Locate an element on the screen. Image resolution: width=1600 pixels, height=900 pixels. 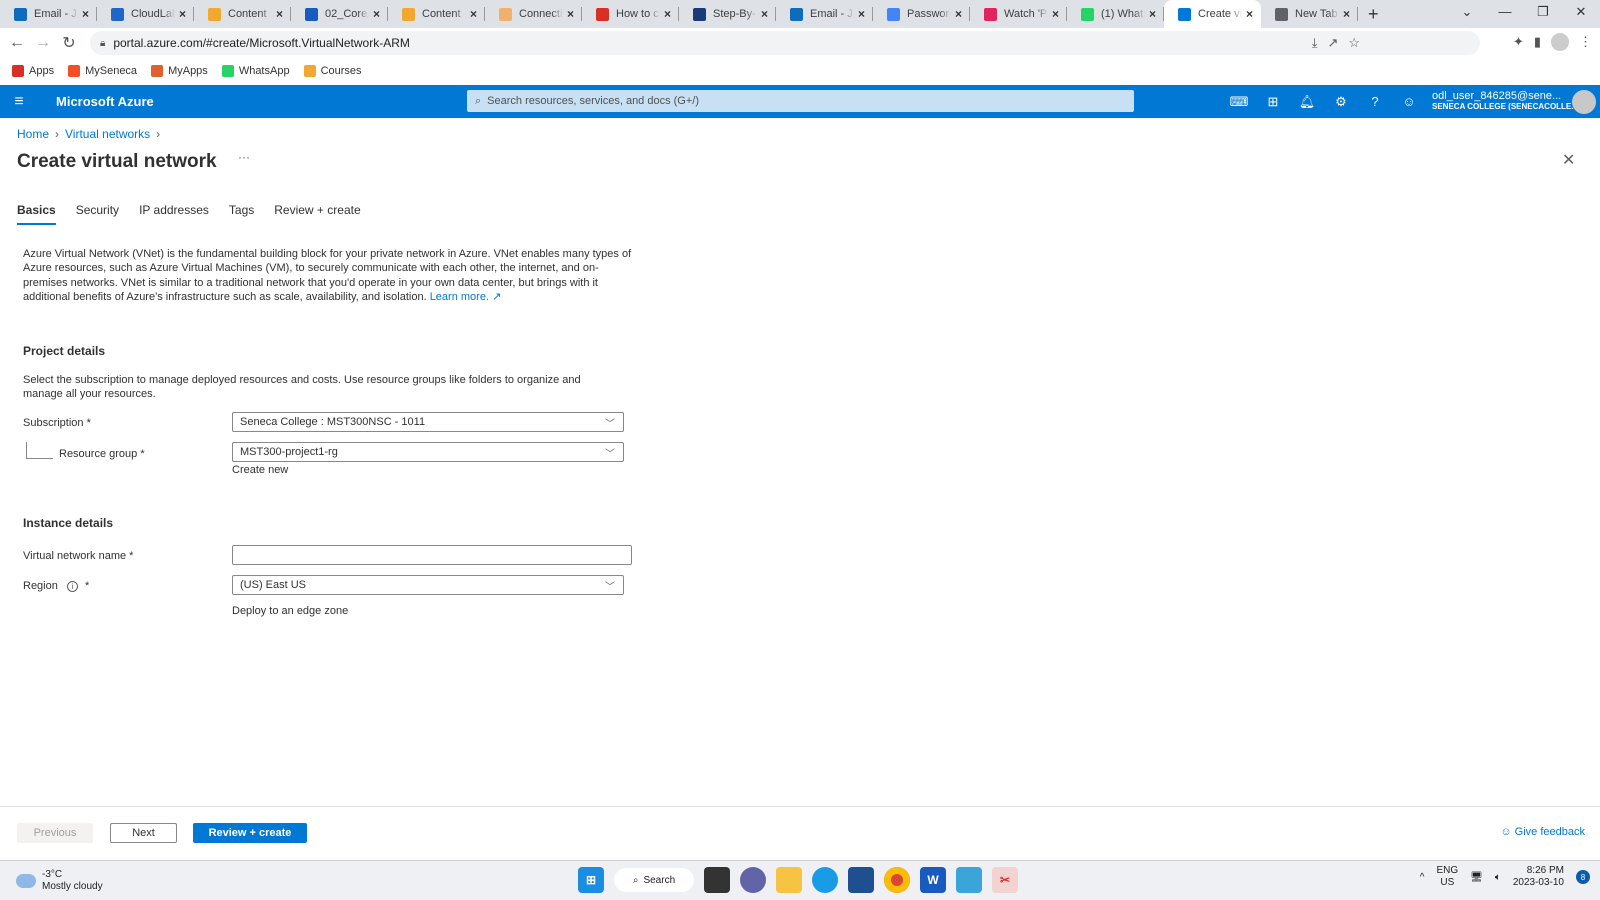
browser-tab: 02_CoreA × is located at coordinates (339, 14).